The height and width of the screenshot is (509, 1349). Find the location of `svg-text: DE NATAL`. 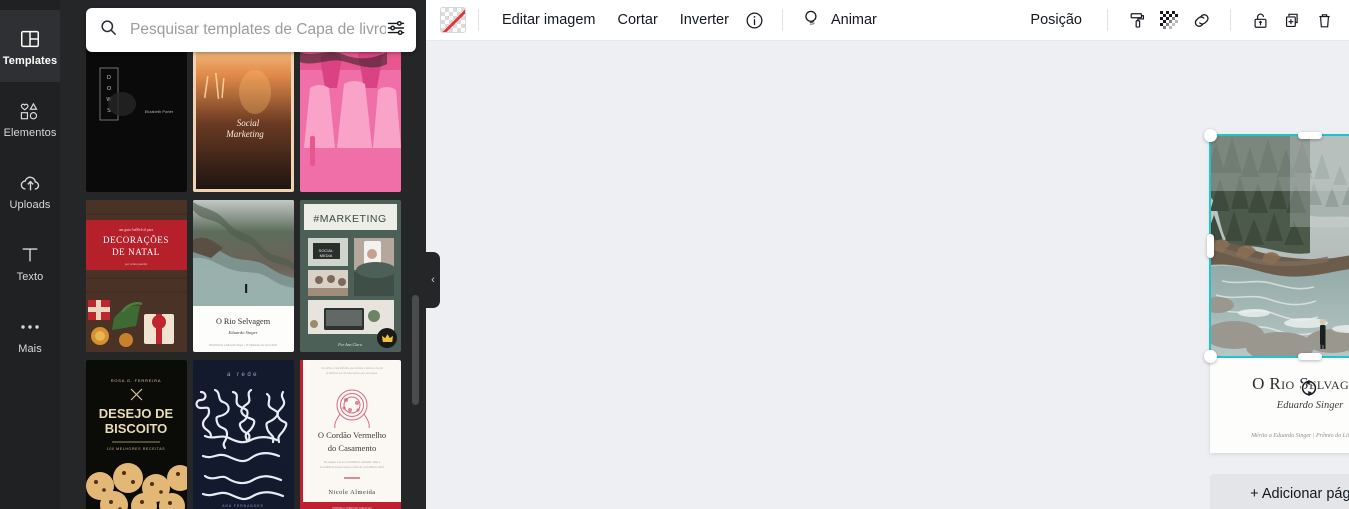

svg-text: DE NATAL is located at coordinates (136, 252).